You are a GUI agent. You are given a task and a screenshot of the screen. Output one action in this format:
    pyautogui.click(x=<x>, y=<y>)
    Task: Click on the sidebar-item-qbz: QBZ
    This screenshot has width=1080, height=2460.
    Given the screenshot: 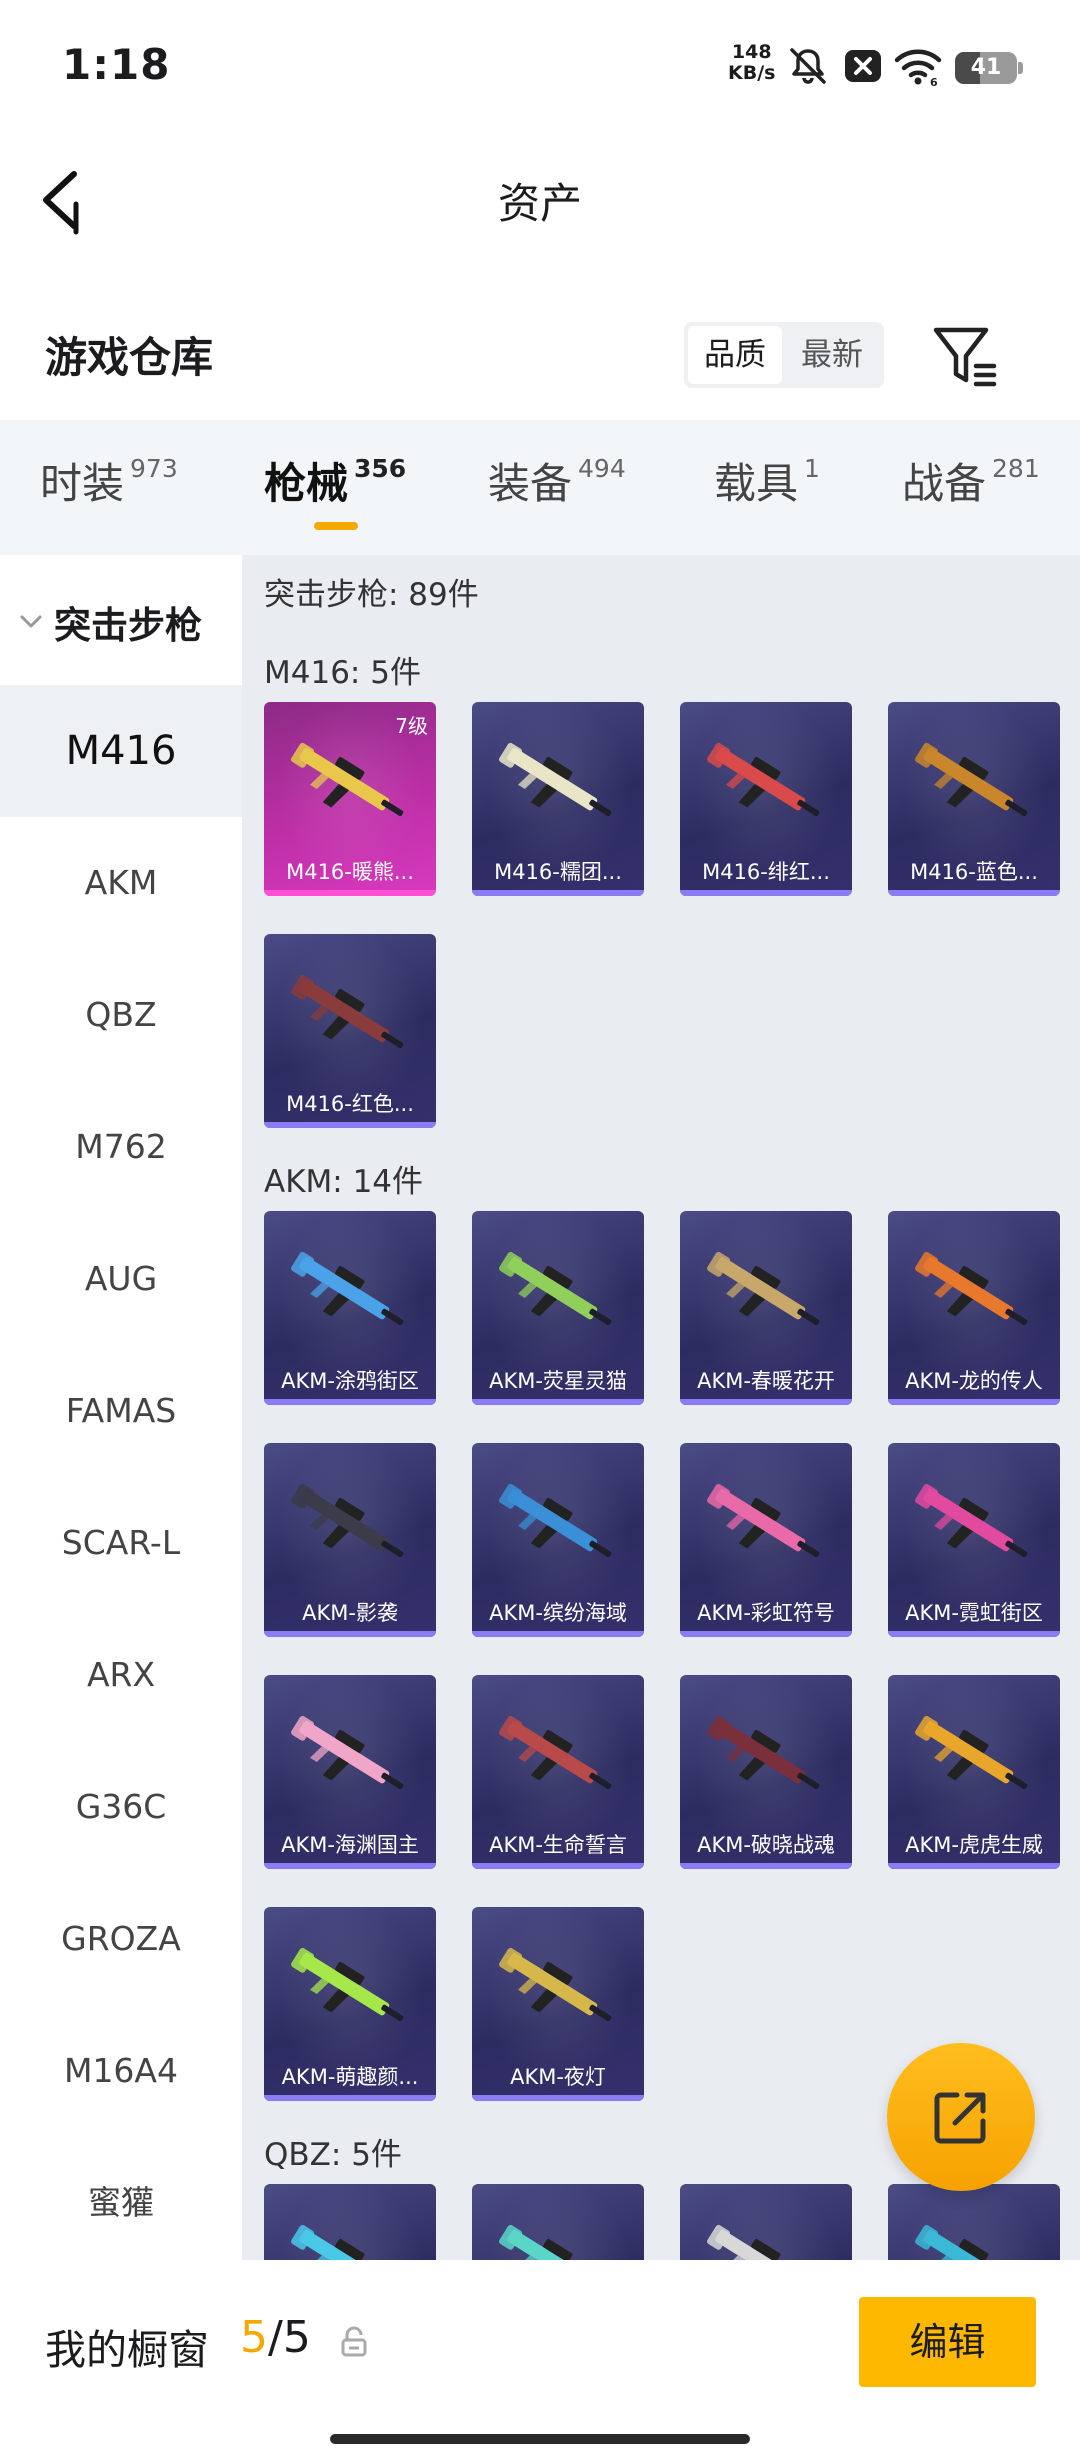 What is the action you would take?
    pyautogui.click(x=121, y=1015)
    